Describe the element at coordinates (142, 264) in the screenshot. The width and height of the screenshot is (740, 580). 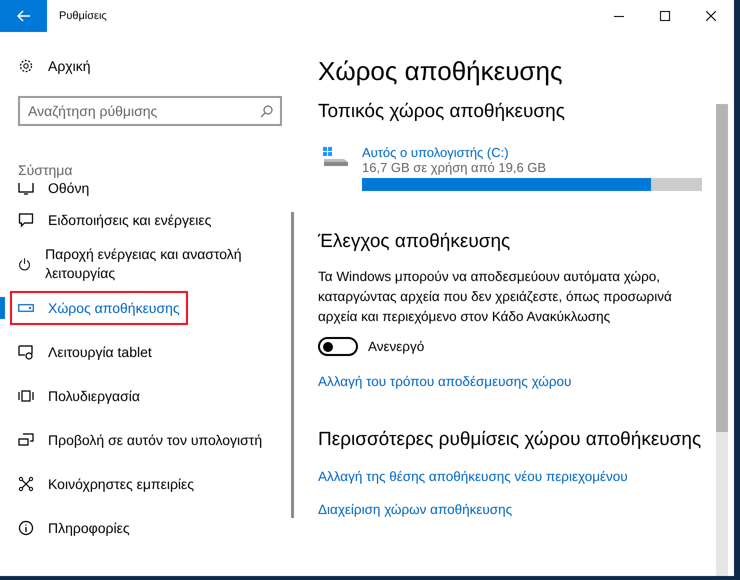
I see `sidebar-item: Παροχή ενέργειας και αναστολή λειτουργίας` at that location.